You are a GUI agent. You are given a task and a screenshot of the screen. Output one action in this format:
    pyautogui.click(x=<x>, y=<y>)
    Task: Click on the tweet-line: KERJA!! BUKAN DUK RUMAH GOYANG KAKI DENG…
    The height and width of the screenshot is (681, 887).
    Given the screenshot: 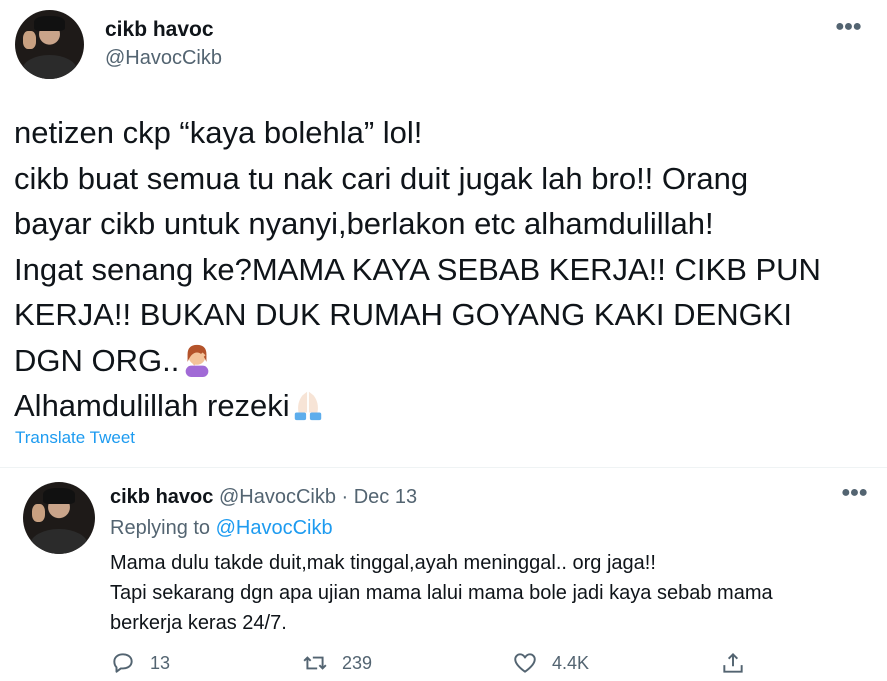 What is the action you would take?
    pyautogui.click(x=403, y=314)
    